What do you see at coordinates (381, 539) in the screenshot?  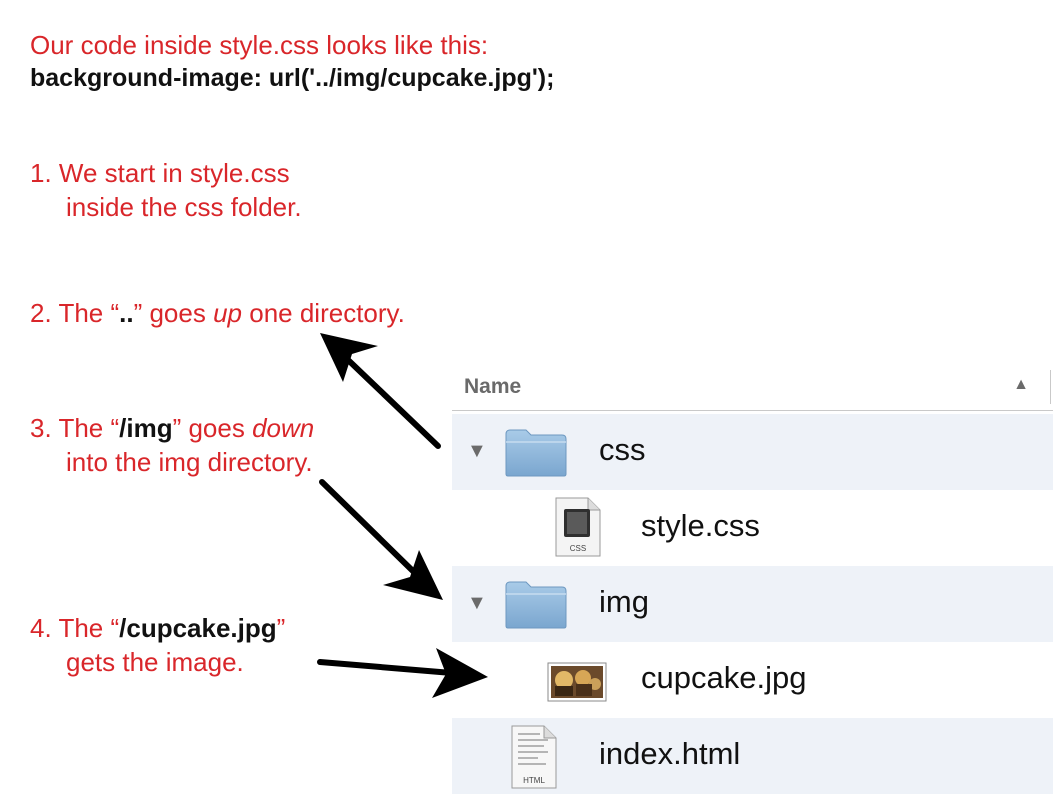 I see `arrow-down` at bounding box center [381, 539].